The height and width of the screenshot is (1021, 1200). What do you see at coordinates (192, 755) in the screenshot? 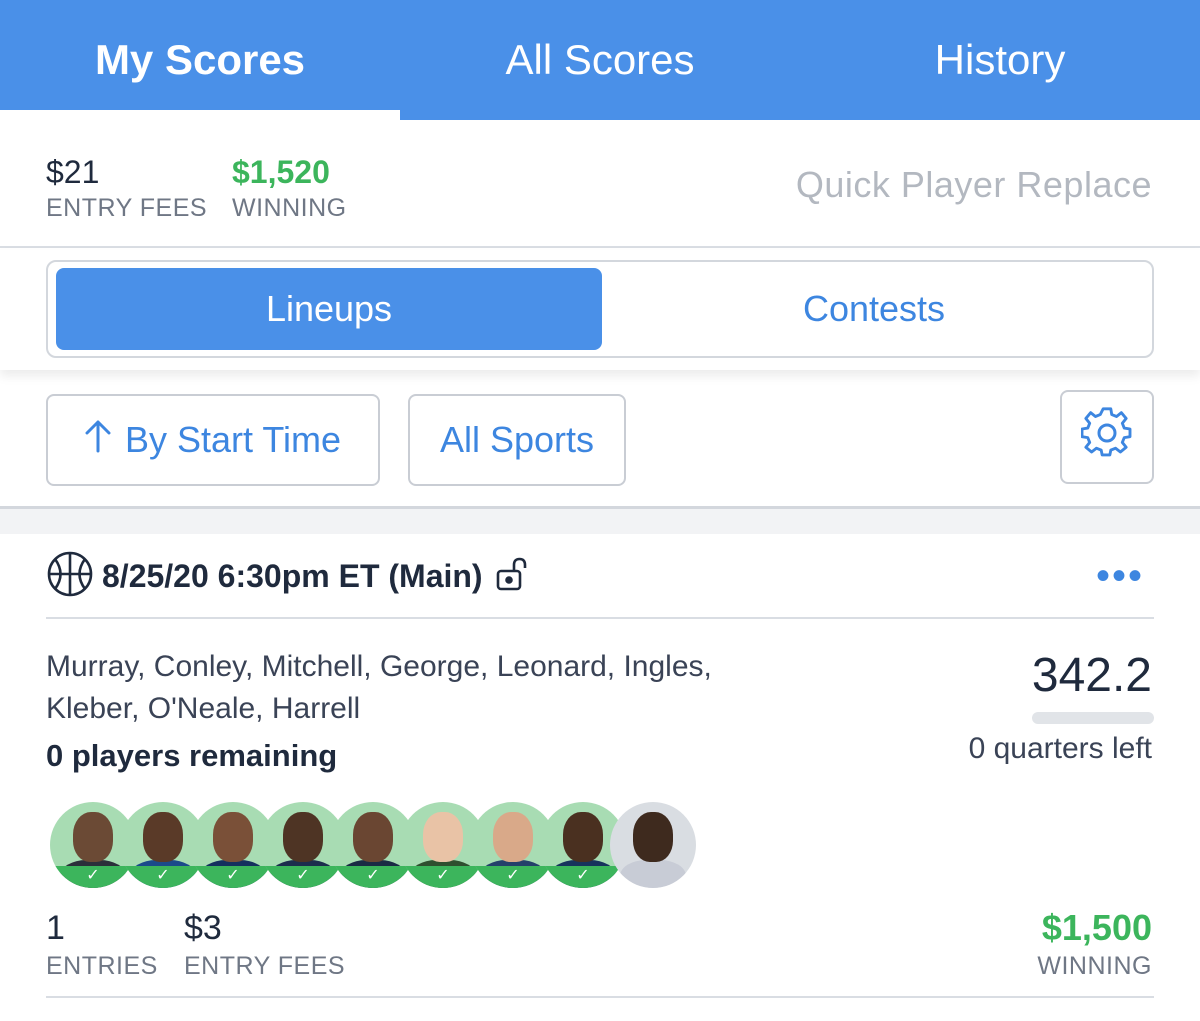
I see `players-remaining: 0 players remaining` at bounding box center [192, 755].